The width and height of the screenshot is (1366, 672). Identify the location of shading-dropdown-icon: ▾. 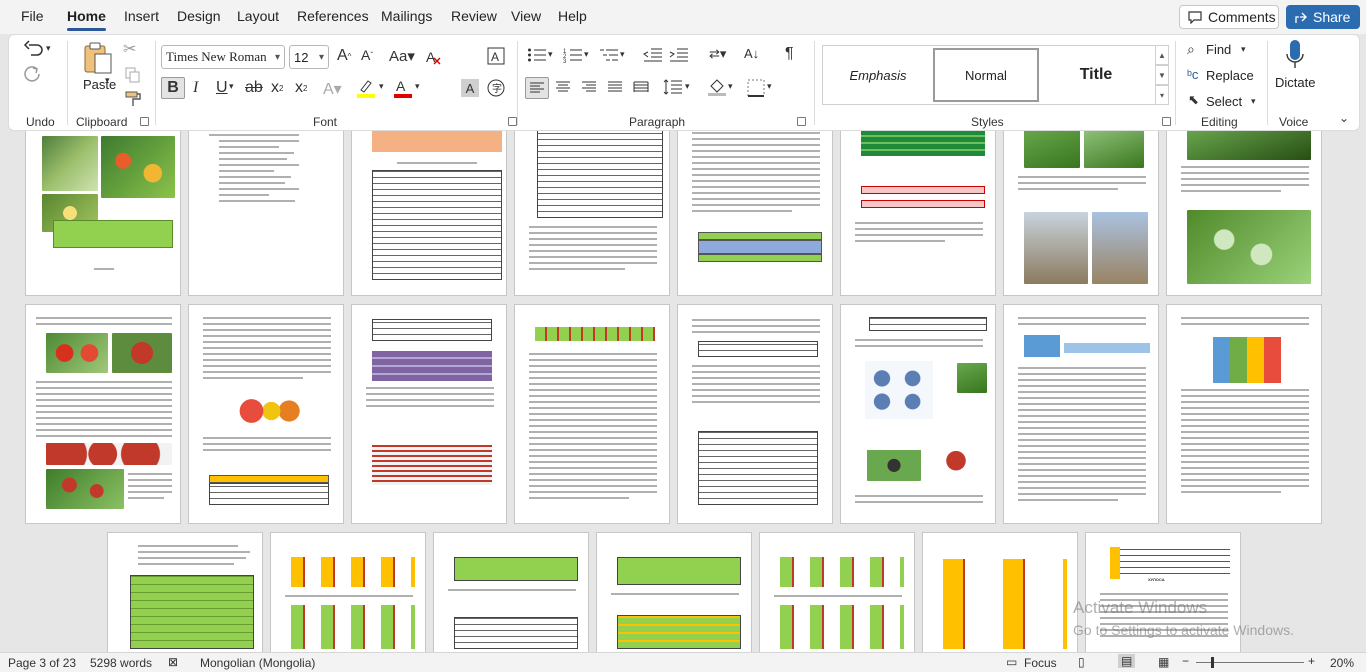
(730, 86).